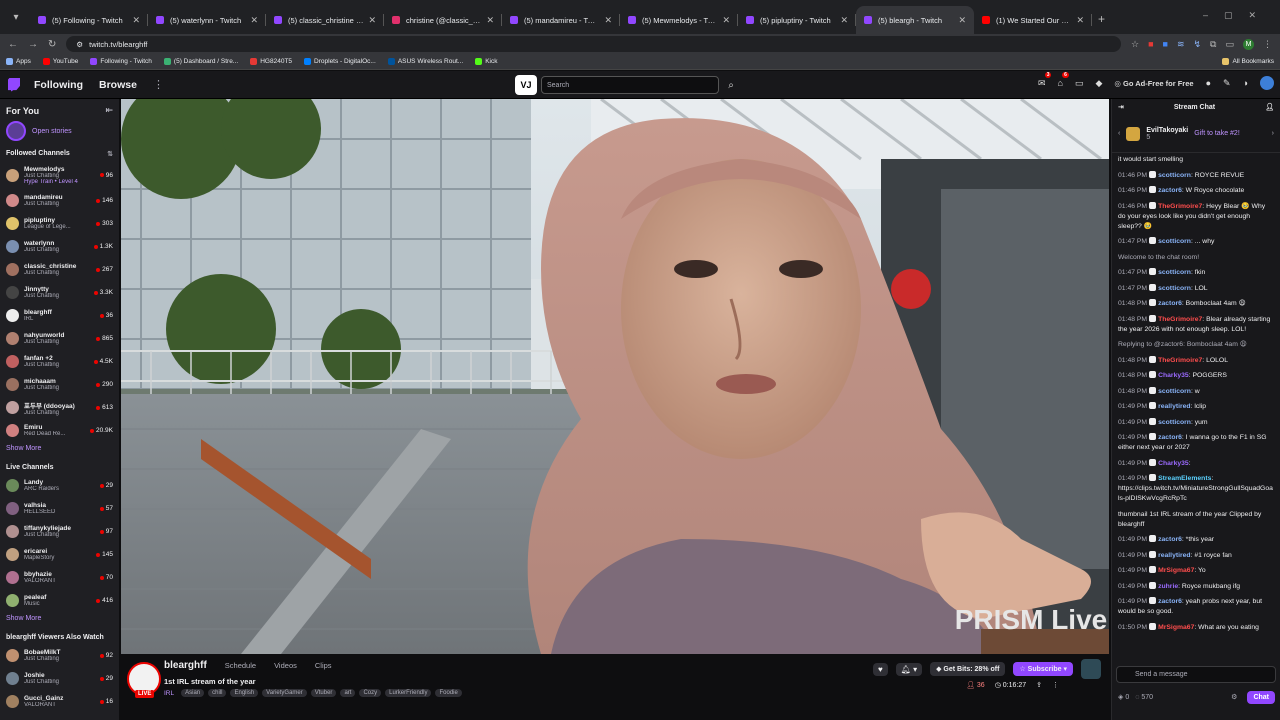 Image resolution: width=1280 pixels, height=720 pixels. I want to click on followed-channel: classic_christine Just Chatting 267, so click(59, 269).